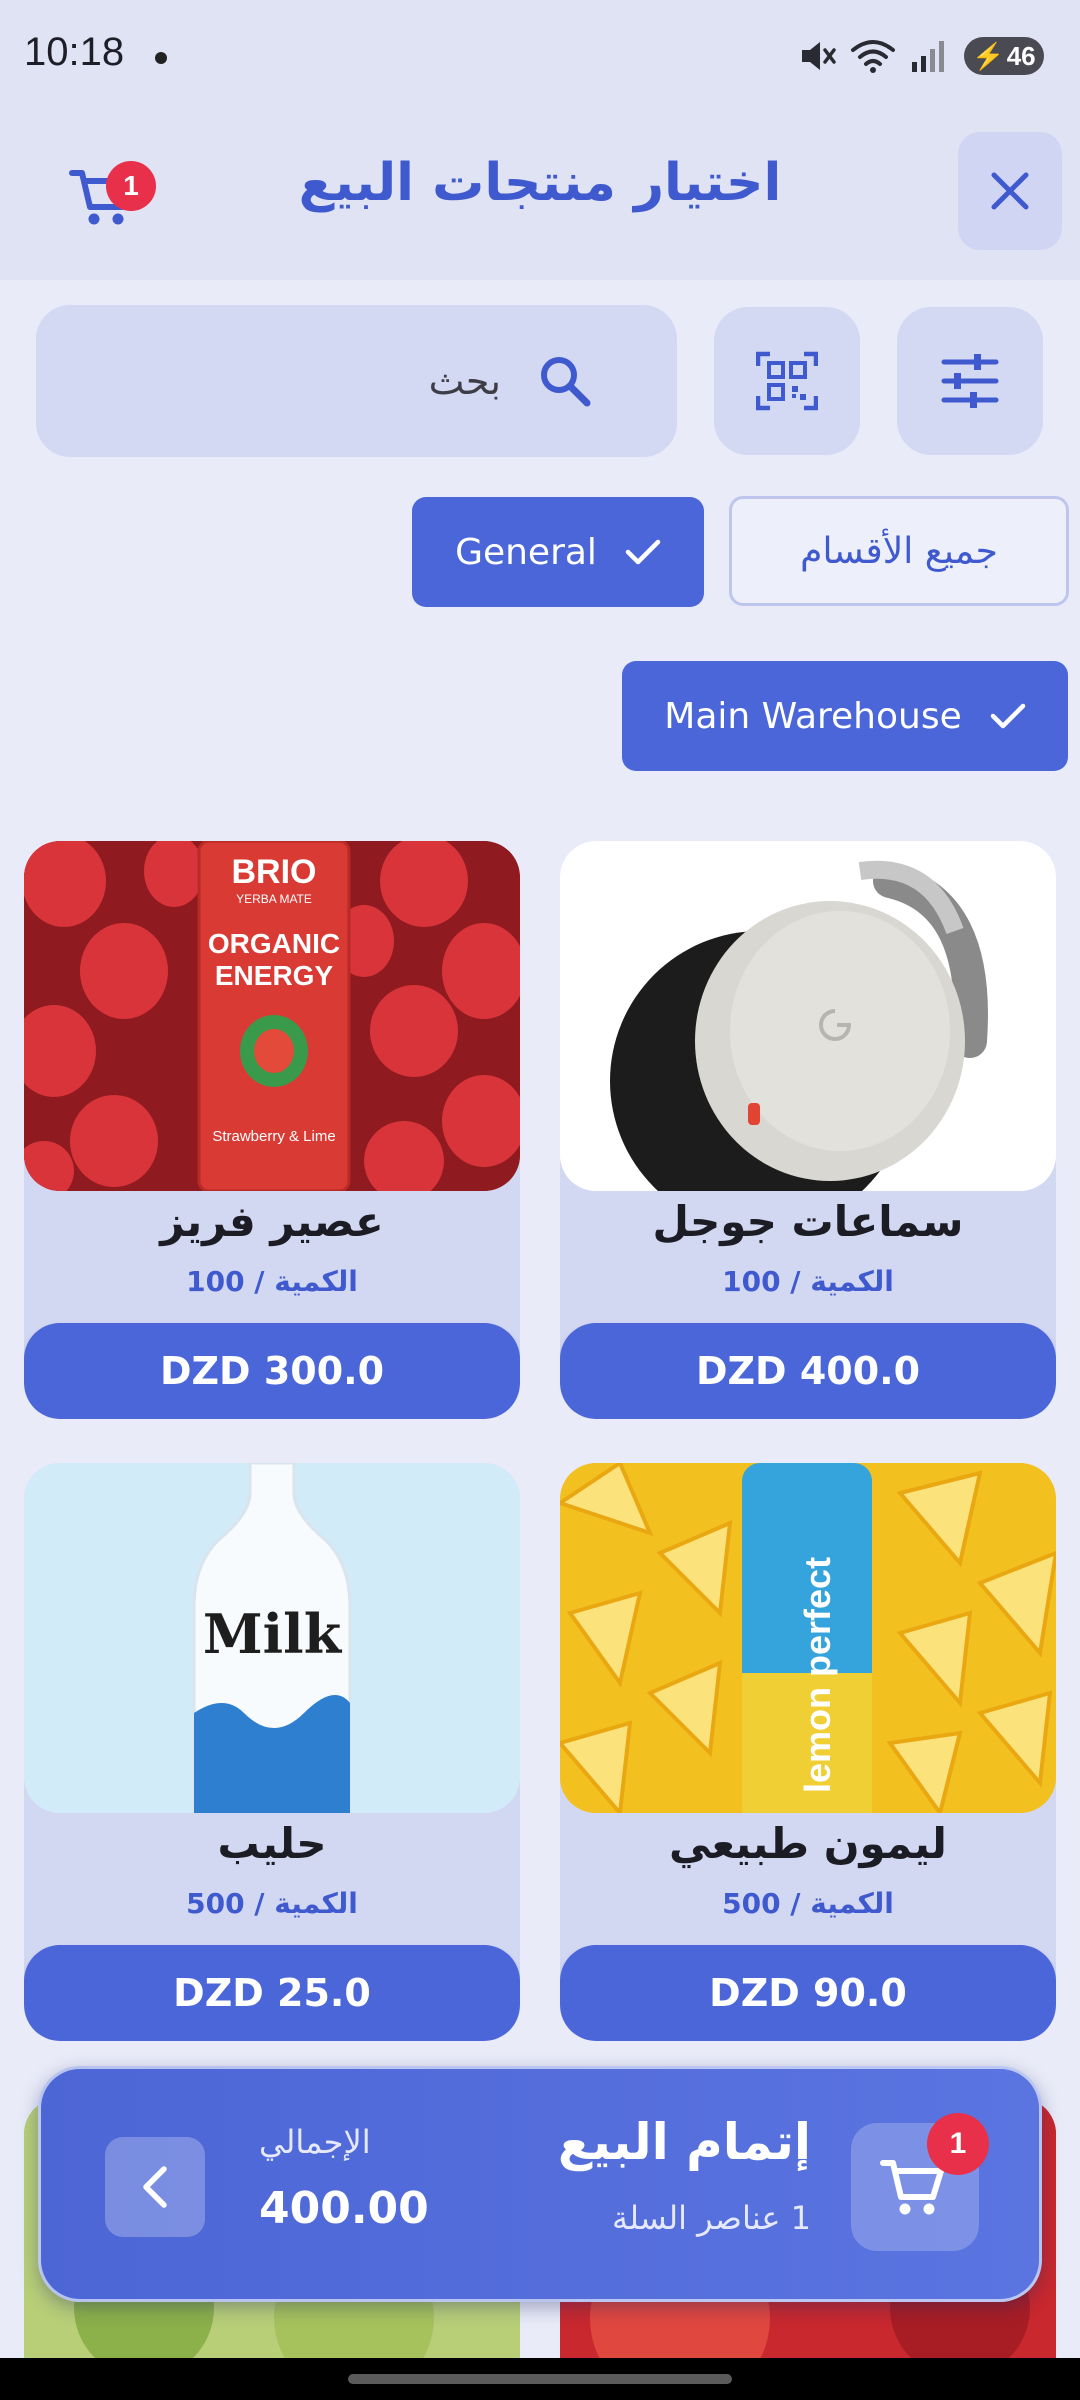 This screenshot has width=1080, height=2400. Describe the element at coordinates (131, 186) in the screenshot. I see `cart-badge: 1` at that location.